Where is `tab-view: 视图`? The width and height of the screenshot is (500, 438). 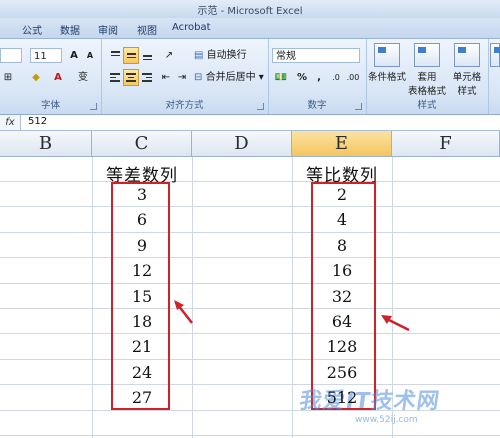 tab-view: 视图 is located at coordinates (147, 29).